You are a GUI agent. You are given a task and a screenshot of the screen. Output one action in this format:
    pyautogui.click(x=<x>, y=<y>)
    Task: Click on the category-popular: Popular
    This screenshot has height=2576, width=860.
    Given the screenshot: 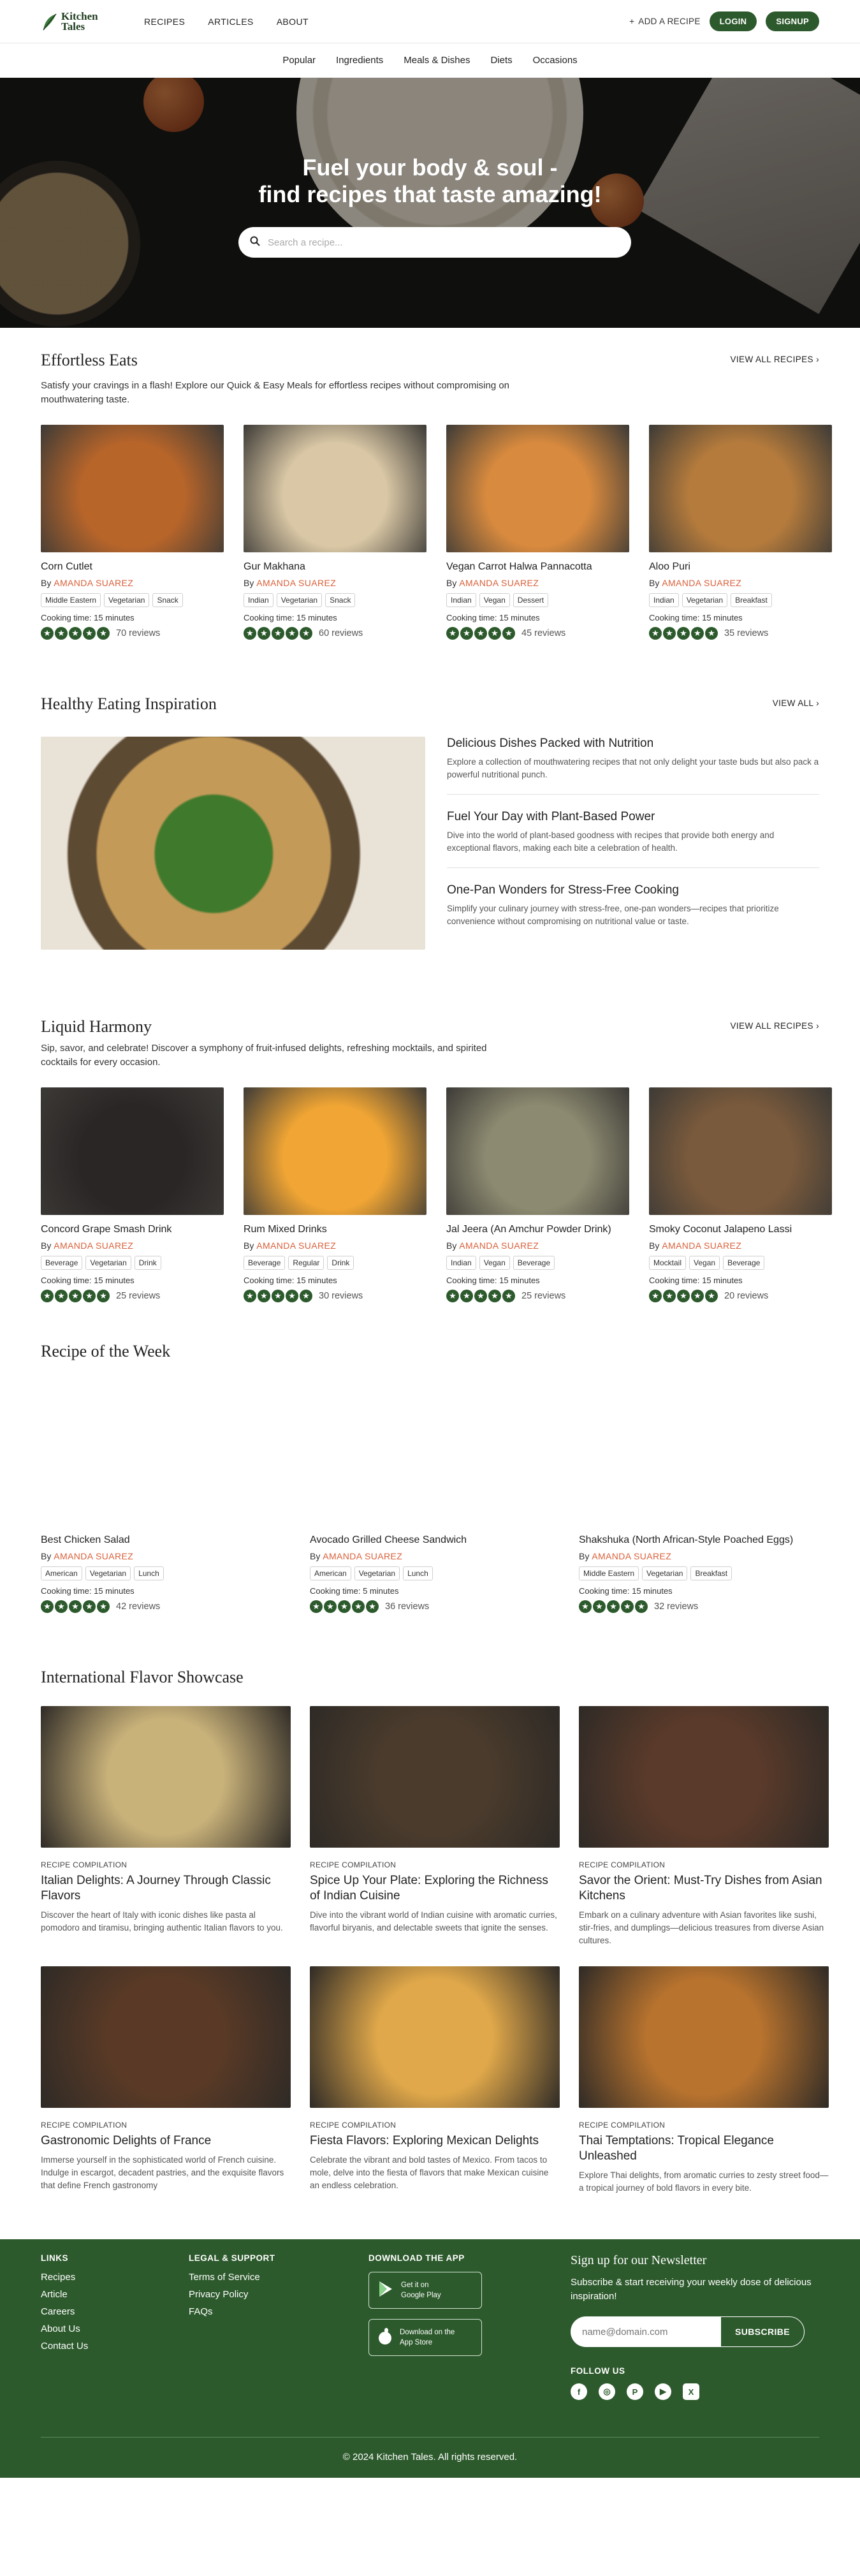 What is the action you would take?
    pyautogui.click(x=299, y=60)
    